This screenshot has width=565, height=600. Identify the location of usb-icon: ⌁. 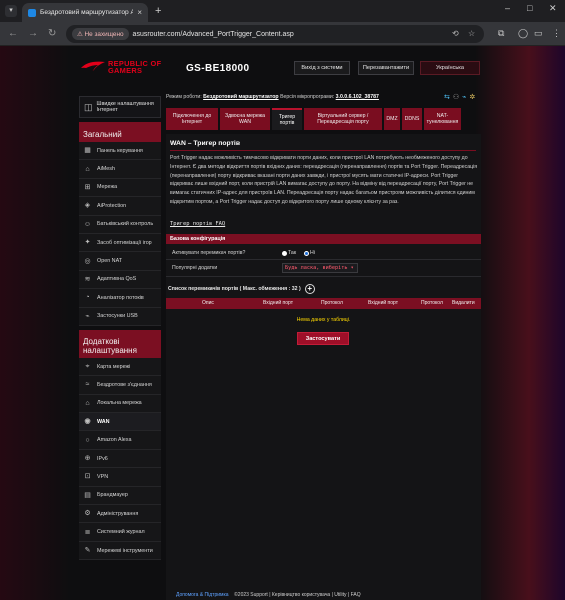
(87, 316).